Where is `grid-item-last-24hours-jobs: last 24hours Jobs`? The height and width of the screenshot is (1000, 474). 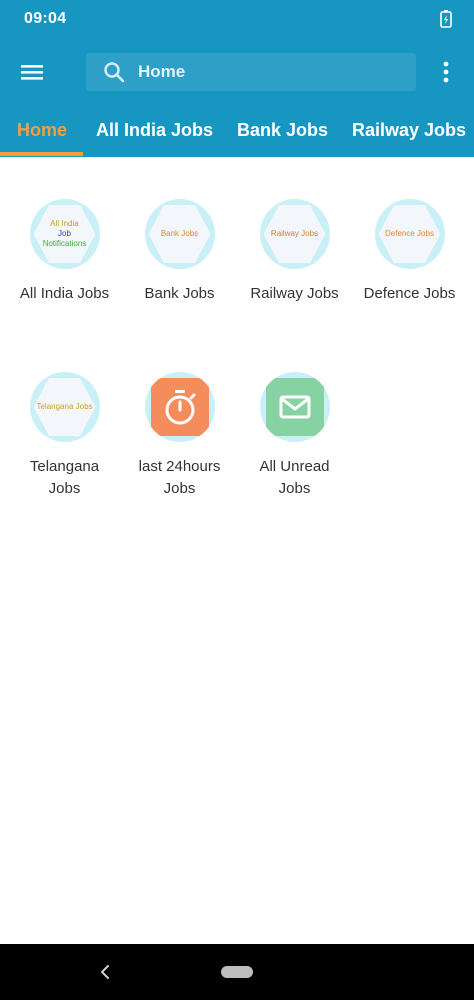
grid-item-last-24hours-jobs: last 24hours Jobs is located at coordinates (179, 436).